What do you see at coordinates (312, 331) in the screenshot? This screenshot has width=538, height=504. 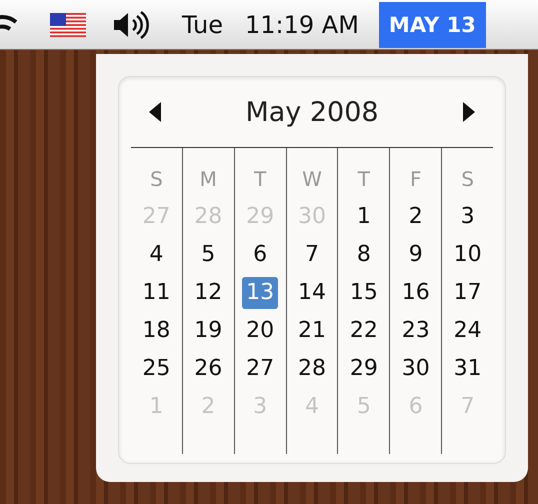 I see `day-cell: 21` at bounding box center [312, 331].